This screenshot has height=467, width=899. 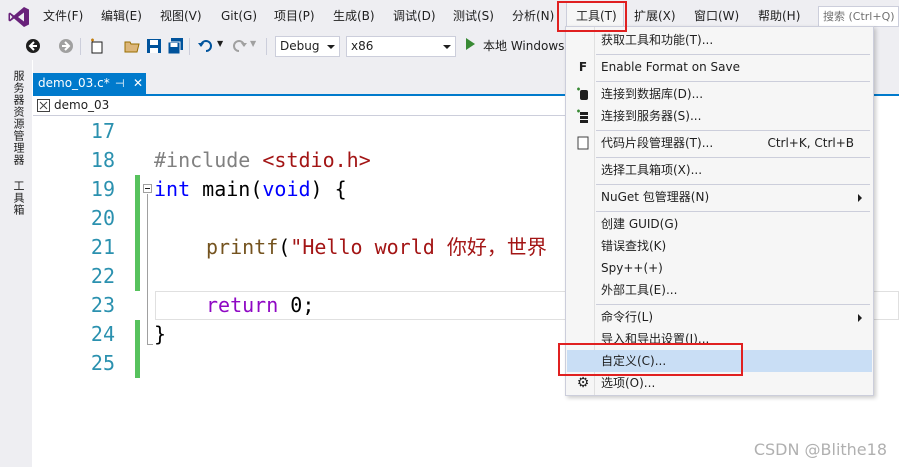 I want to click on code-text: }, so click(x=160, y=334).